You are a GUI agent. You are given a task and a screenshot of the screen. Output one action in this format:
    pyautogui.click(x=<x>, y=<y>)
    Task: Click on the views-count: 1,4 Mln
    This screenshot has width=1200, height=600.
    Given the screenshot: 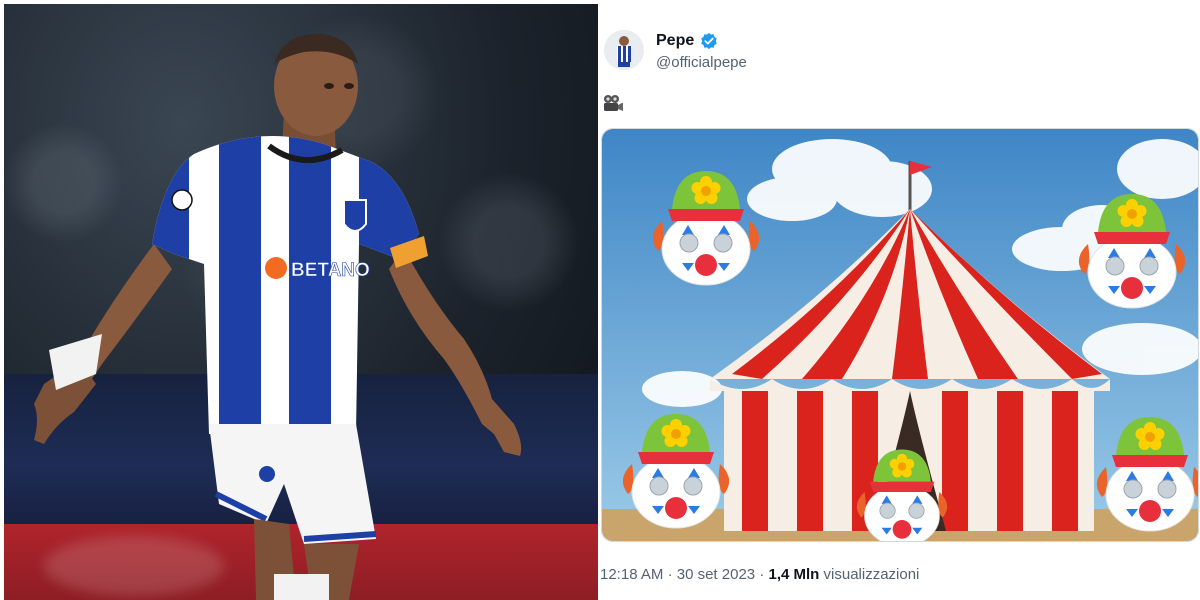 What is the action you would take?
    pyautogui.click(x=794, y=574)
    